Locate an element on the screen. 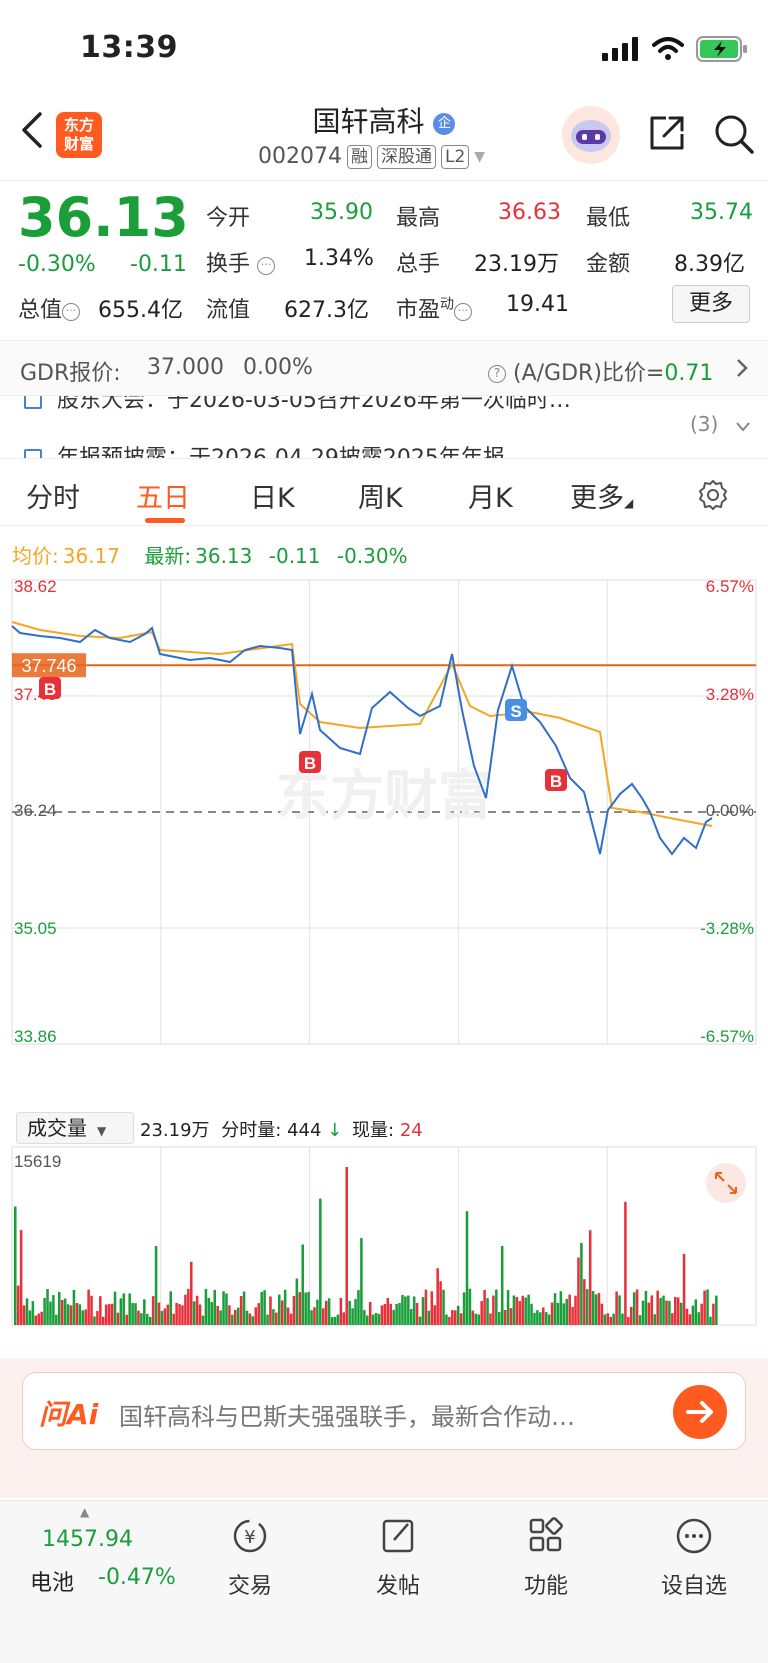 The height and width of the screenshot is (1663, 768). tab-more: 更多◢ is located at coordinates (601, 495).